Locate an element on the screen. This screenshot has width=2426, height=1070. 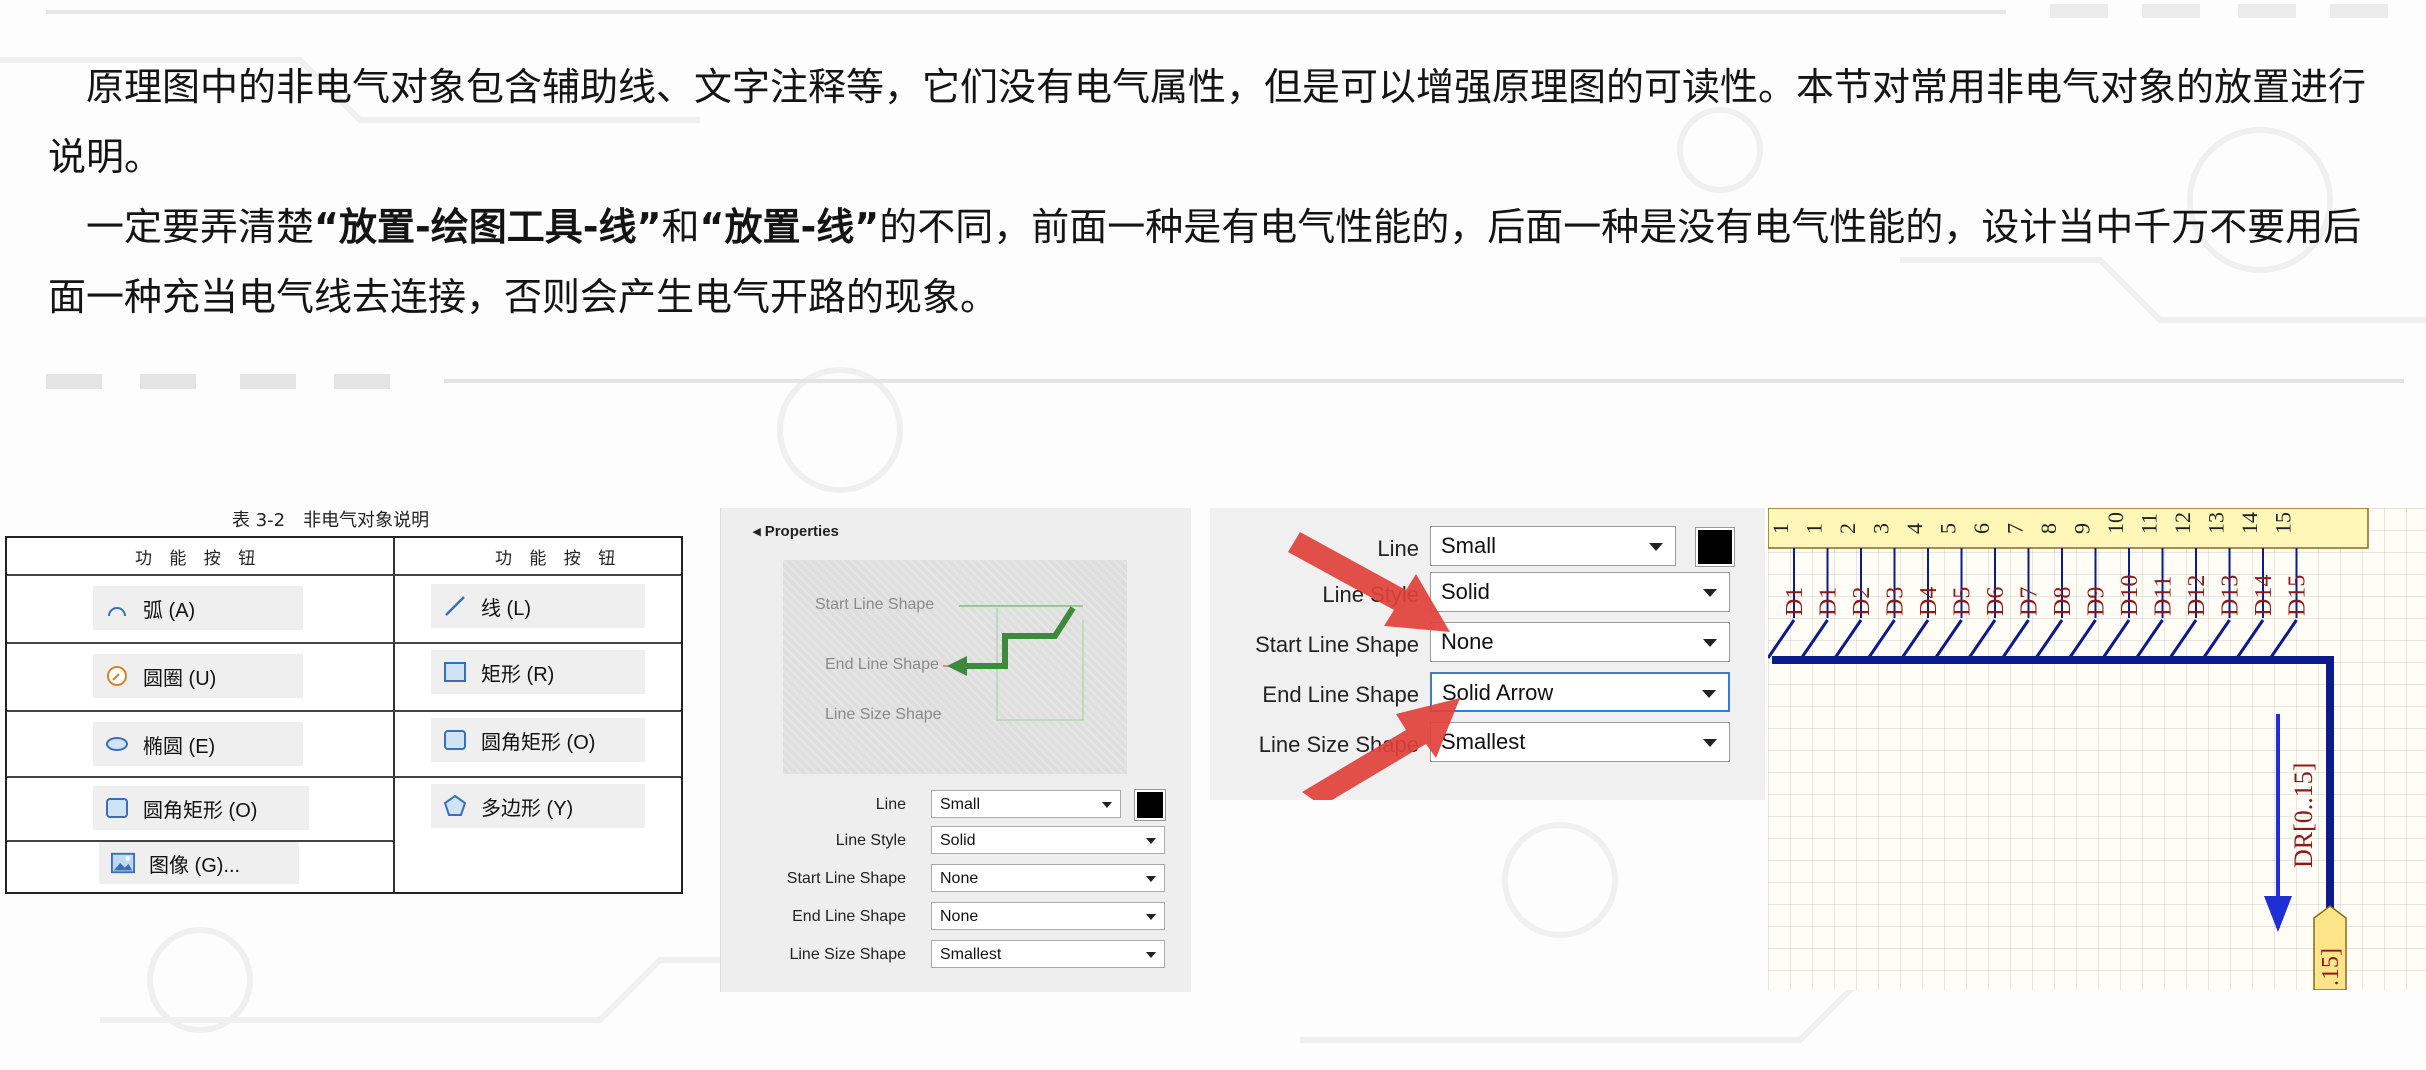
pin-net-label: D12 is located at coordinates (2197, 595).